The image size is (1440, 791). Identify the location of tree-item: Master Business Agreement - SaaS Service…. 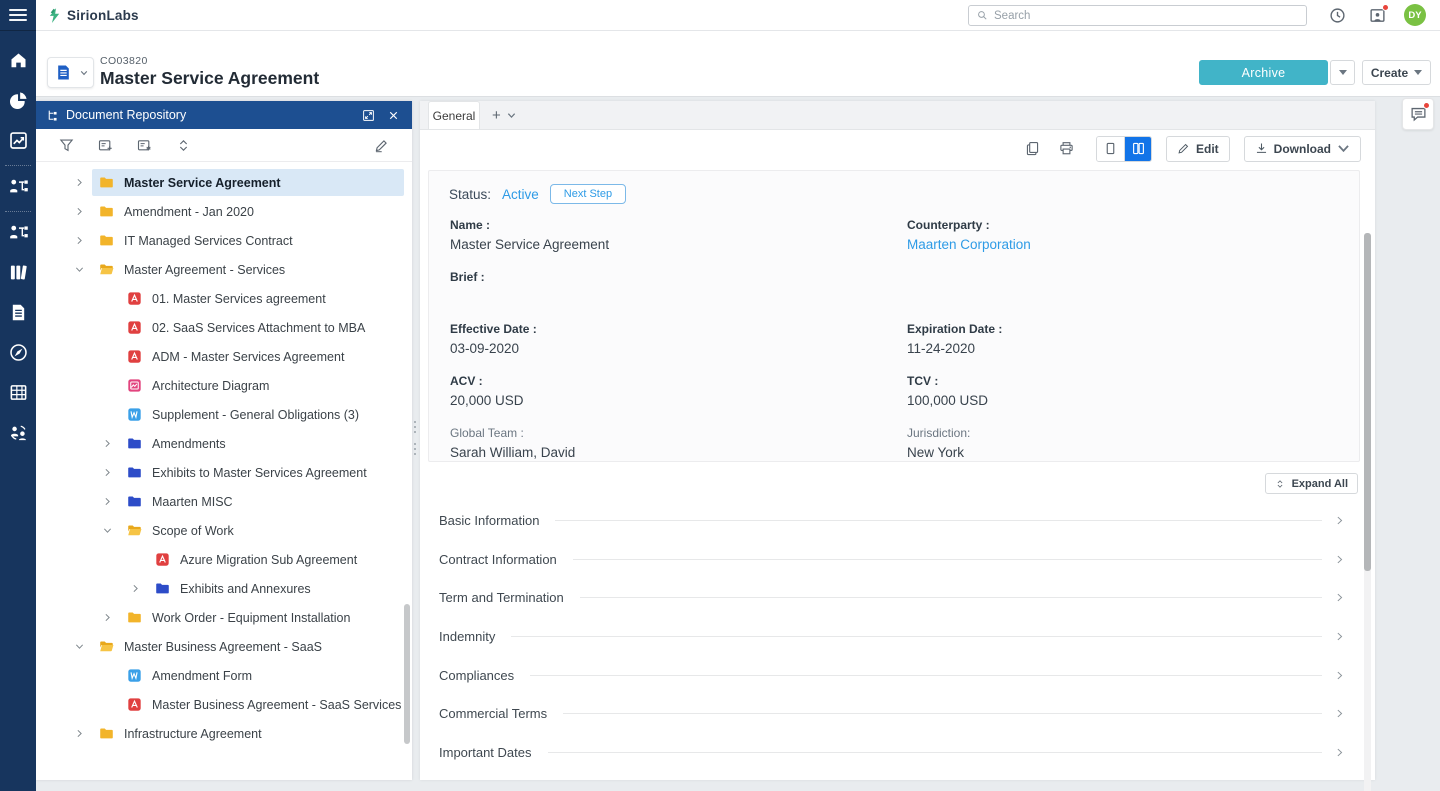
(224, 704).